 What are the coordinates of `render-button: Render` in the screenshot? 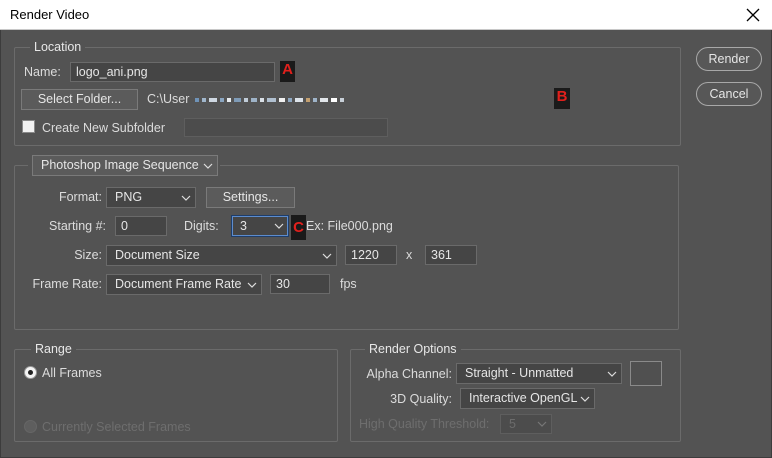 It's located at (729, 59).